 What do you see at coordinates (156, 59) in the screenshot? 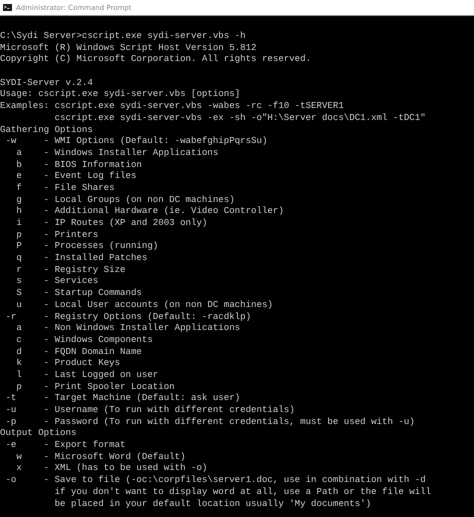
I see `console-line: Copyright (C) Microsoft Corporation. All rights reserved.` at bounding box center [156, 59].